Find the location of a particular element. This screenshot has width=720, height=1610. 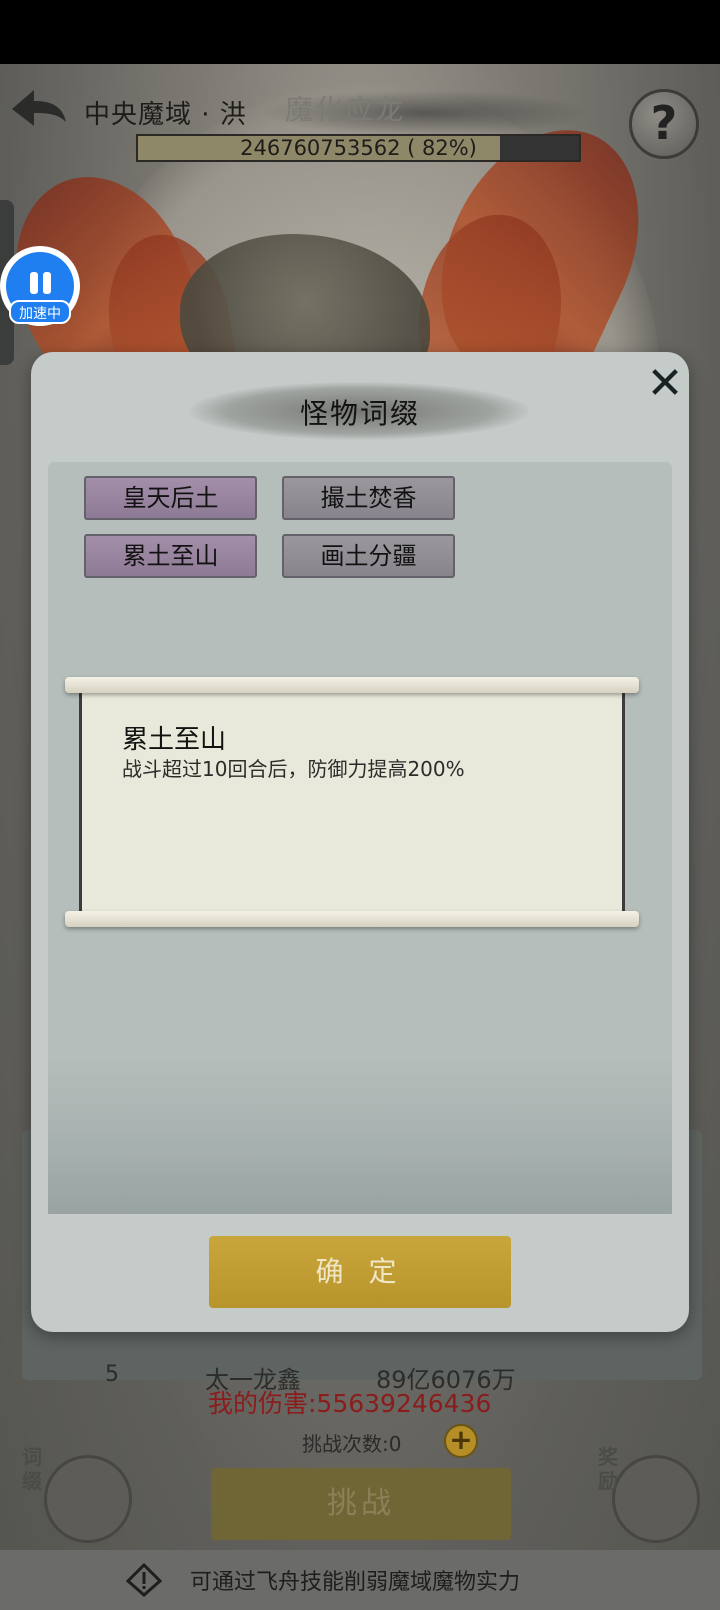

plus-icon: + is located at coordinates (461, 1439).